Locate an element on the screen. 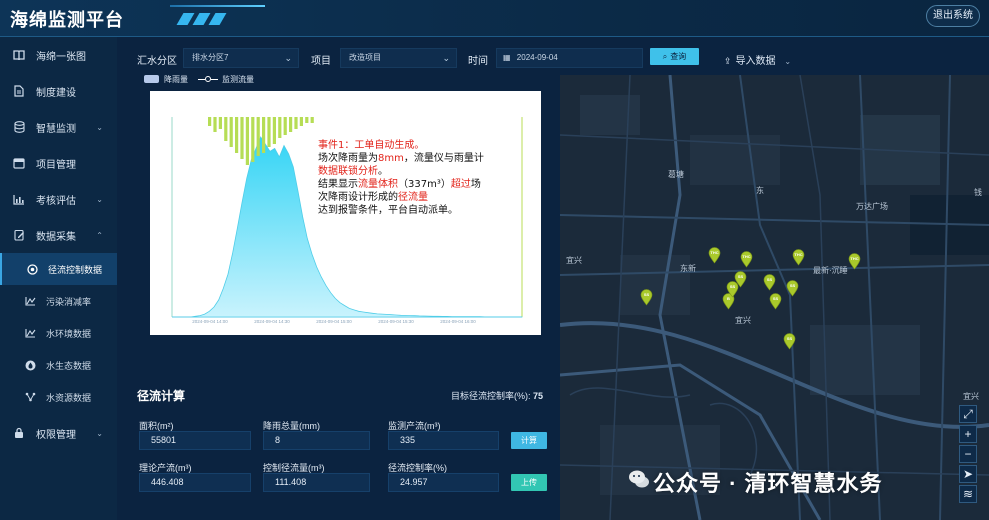 This screenshot has height=520, width=989. fullscreen-icon: ⤢ is located at coordinates (968, 414).